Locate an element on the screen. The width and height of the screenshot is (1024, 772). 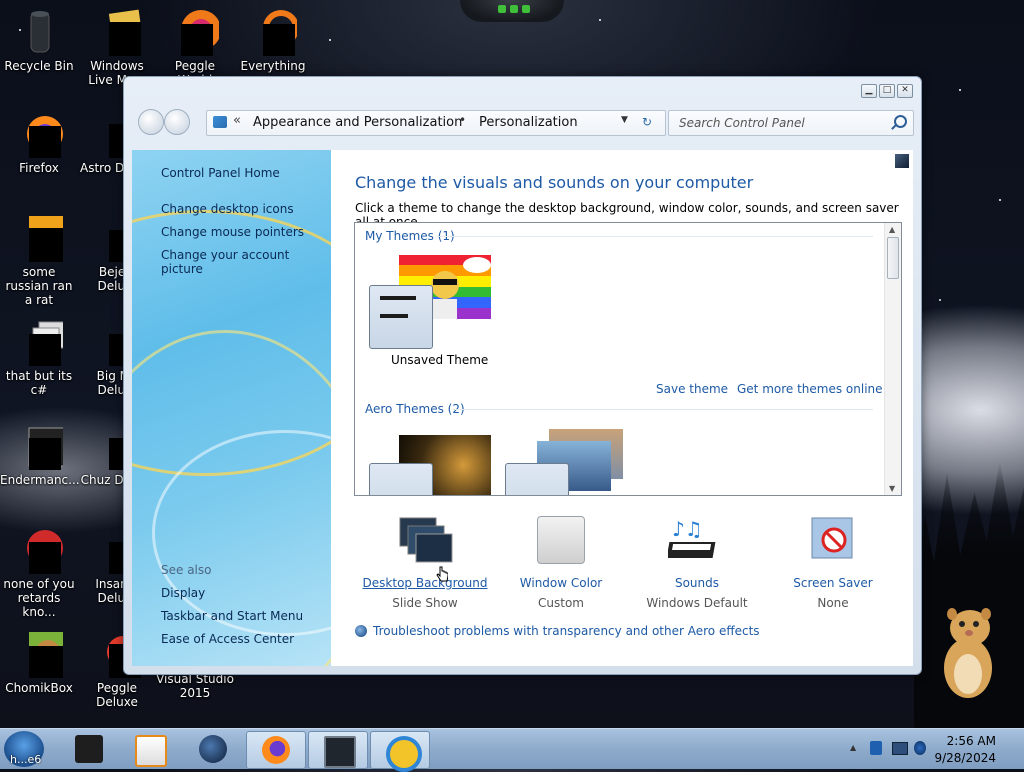
refresh-icon: ↻ is located at coordinates (647, 122).